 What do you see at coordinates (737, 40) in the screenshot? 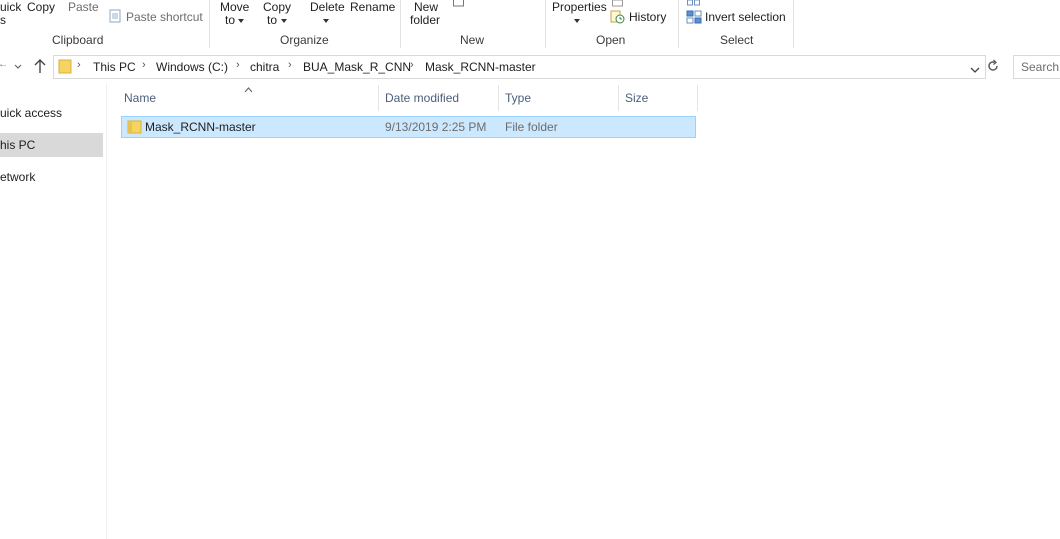
I see `select-group-label: Select` at bounding box center [737, 40].